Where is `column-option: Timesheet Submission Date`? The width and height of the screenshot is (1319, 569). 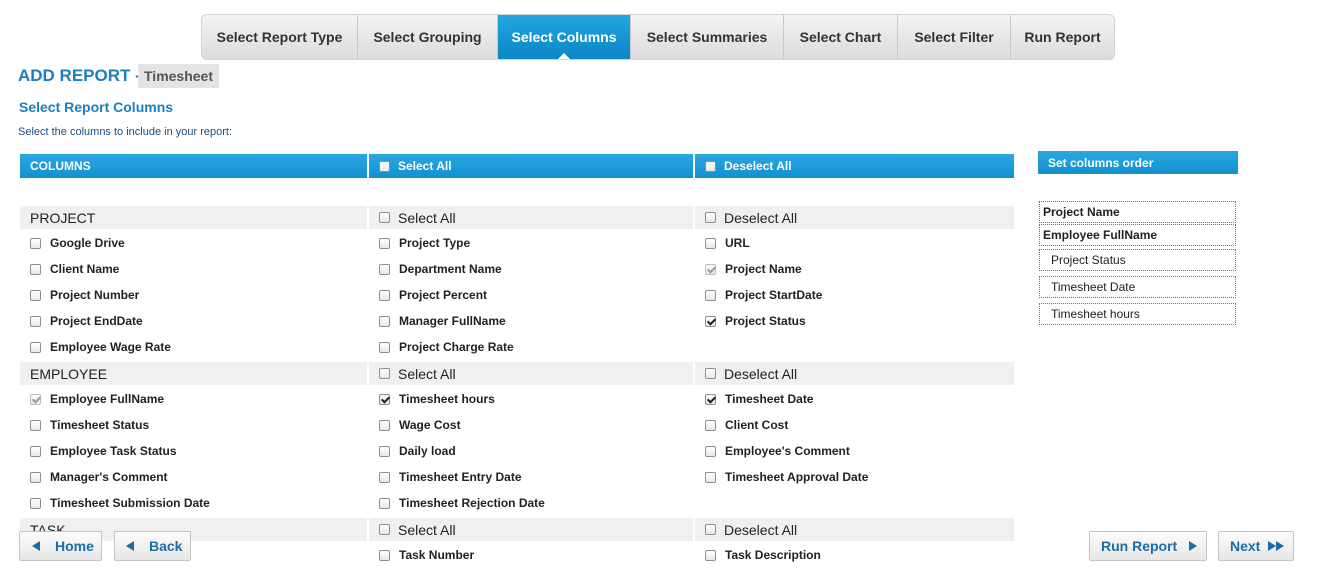
column-option: Timesheet Submission Date is located at coordinates (115, 503).